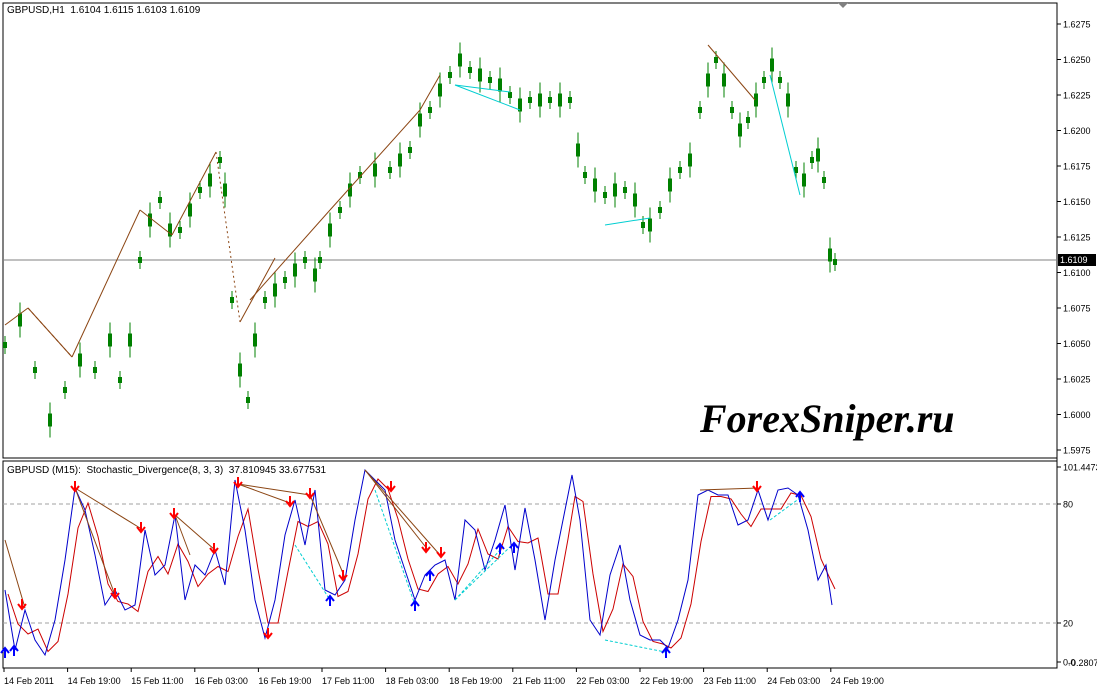 The width and height of the screenshot is (1097, 695). What do you see at coordinates (29, 681) in the screenshot?
I see `time-tick-label: 14 Feb 2011` at bounding box center [29, 681].